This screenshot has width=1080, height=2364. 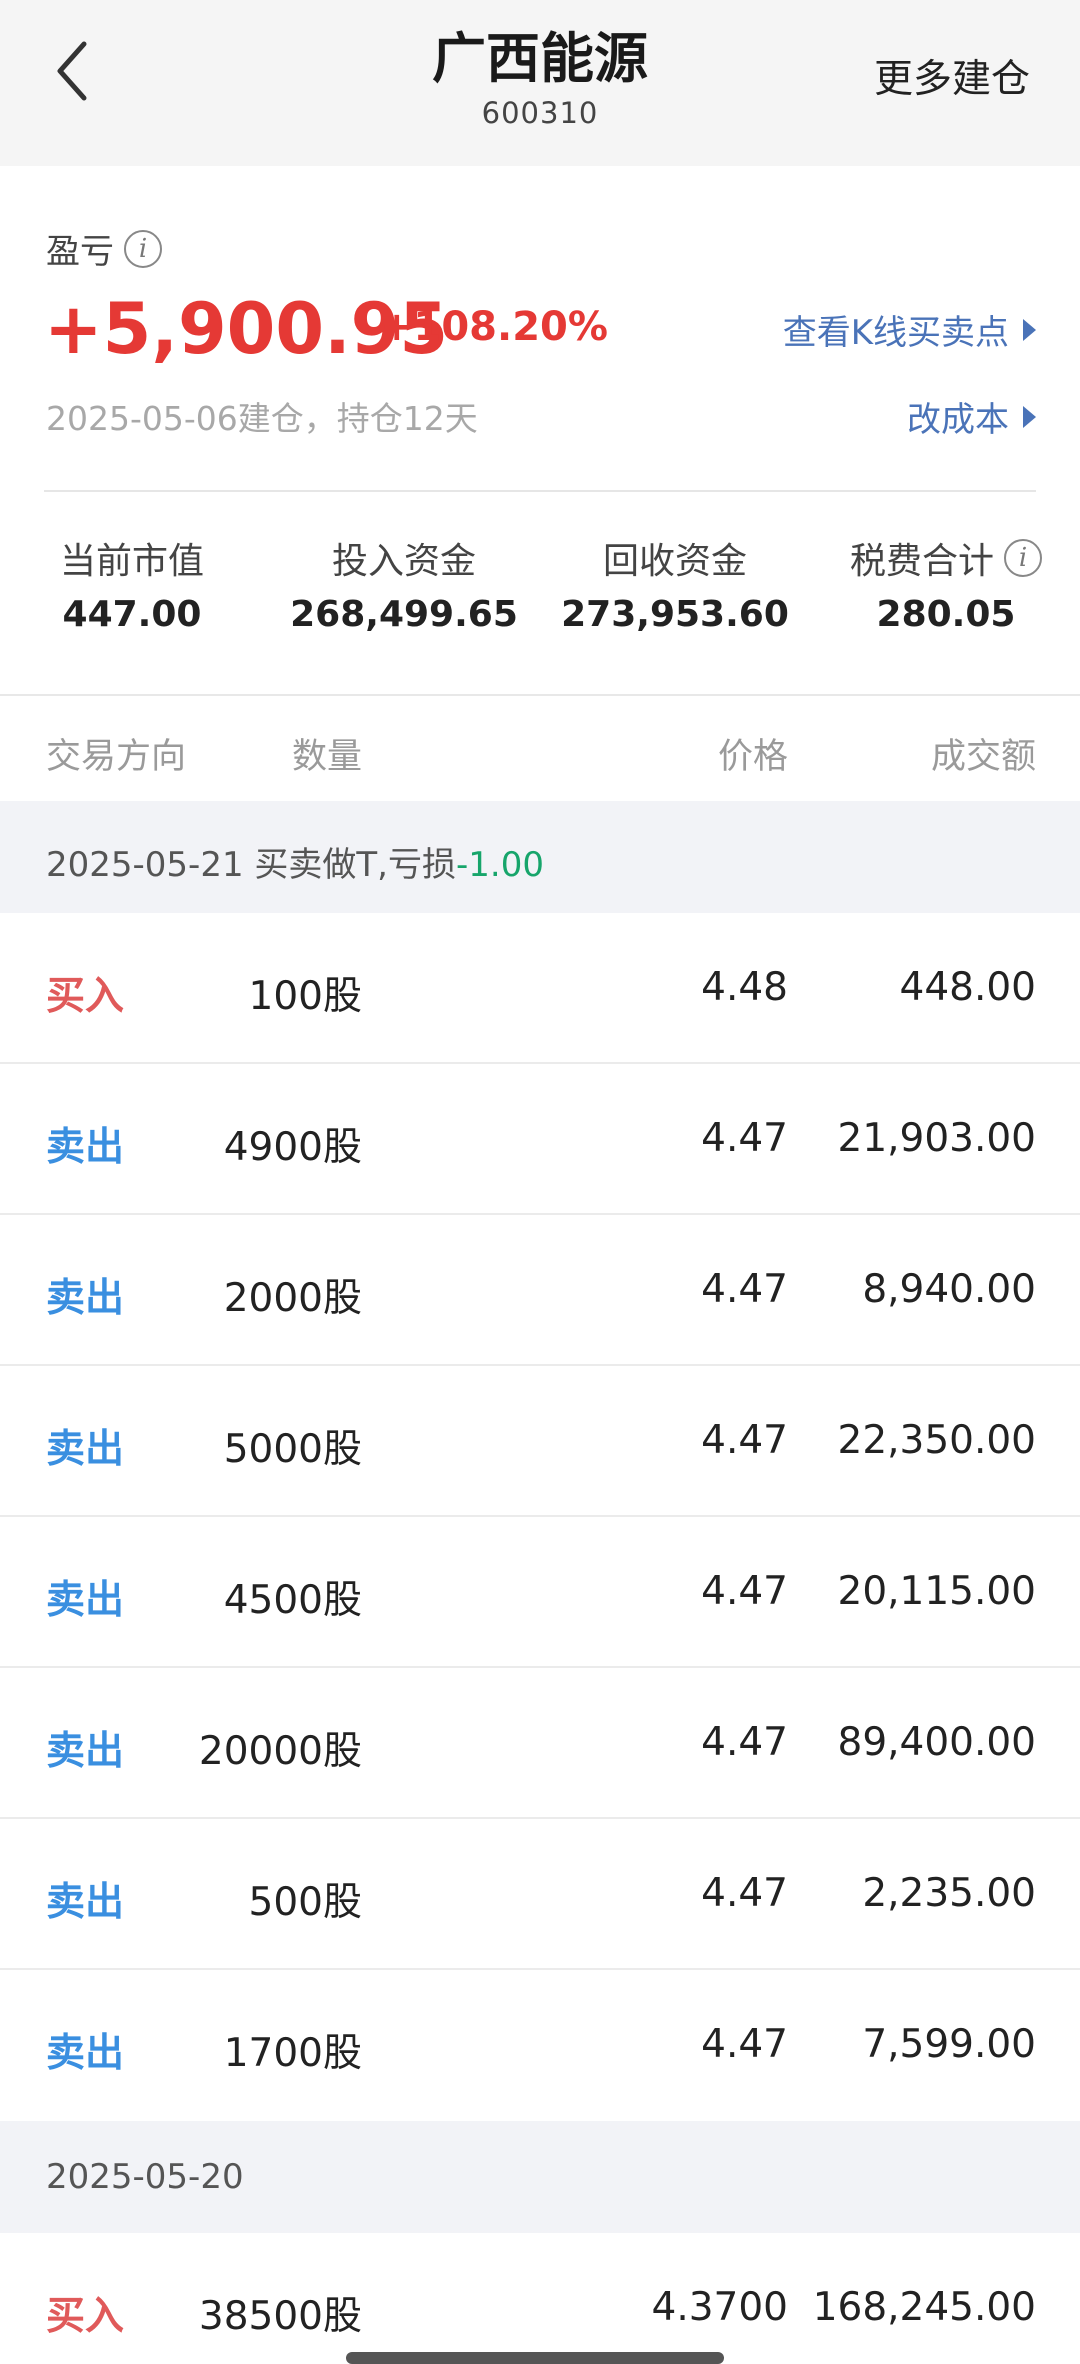 What do you see at coordinates (540, 1290) in the screenshot?
I see `table-row: 卖出 2000股 4.47 8,940.00` at bounding box center [540, 1290].